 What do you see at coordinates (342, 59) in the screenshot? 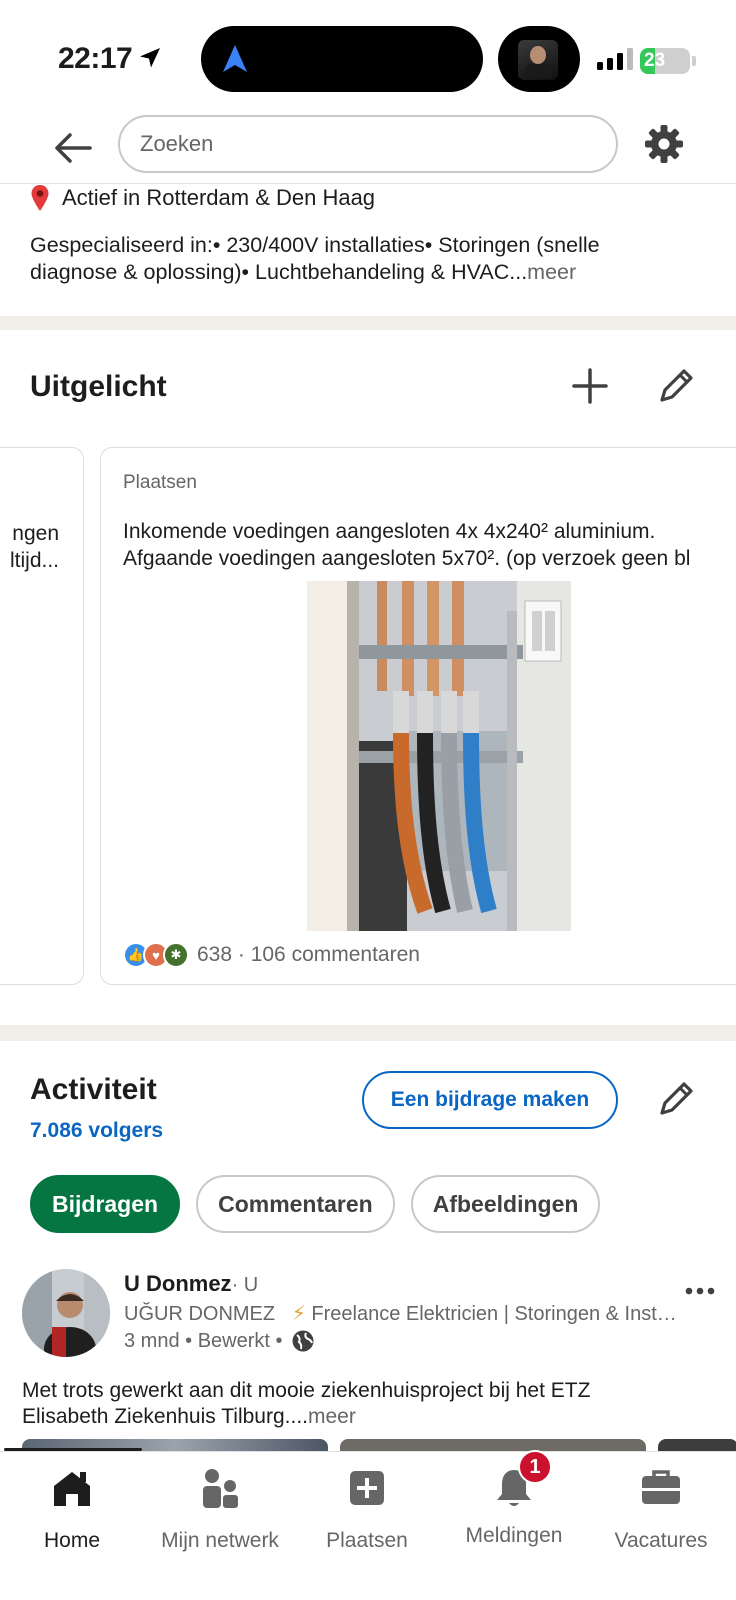
I see `dynamic-island` at bounding box center [342, 59].